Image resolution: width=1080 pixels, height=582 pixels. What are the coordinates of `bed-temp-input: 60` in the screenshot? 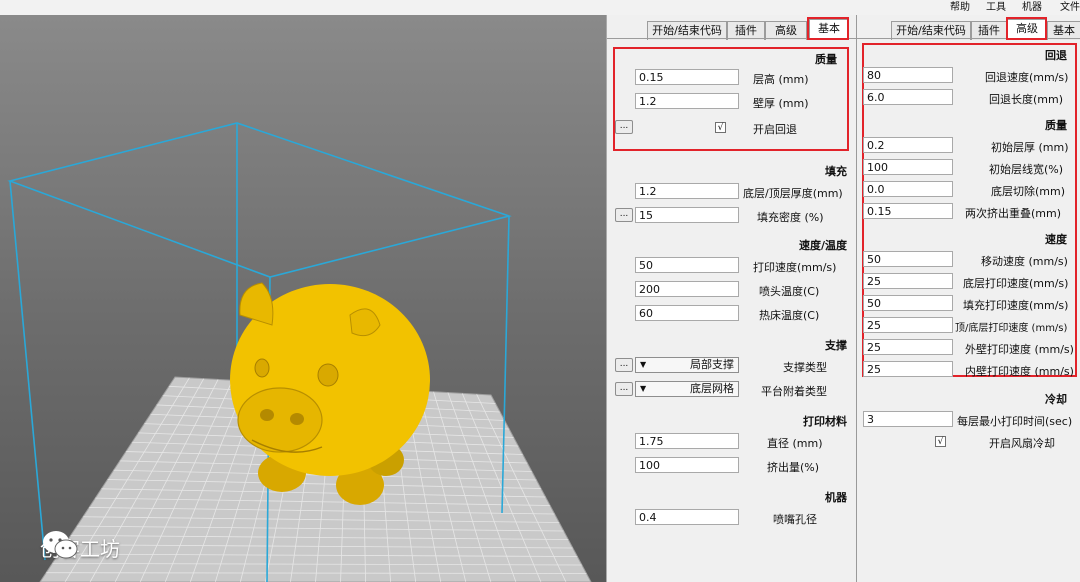 It's located at (687, 313).